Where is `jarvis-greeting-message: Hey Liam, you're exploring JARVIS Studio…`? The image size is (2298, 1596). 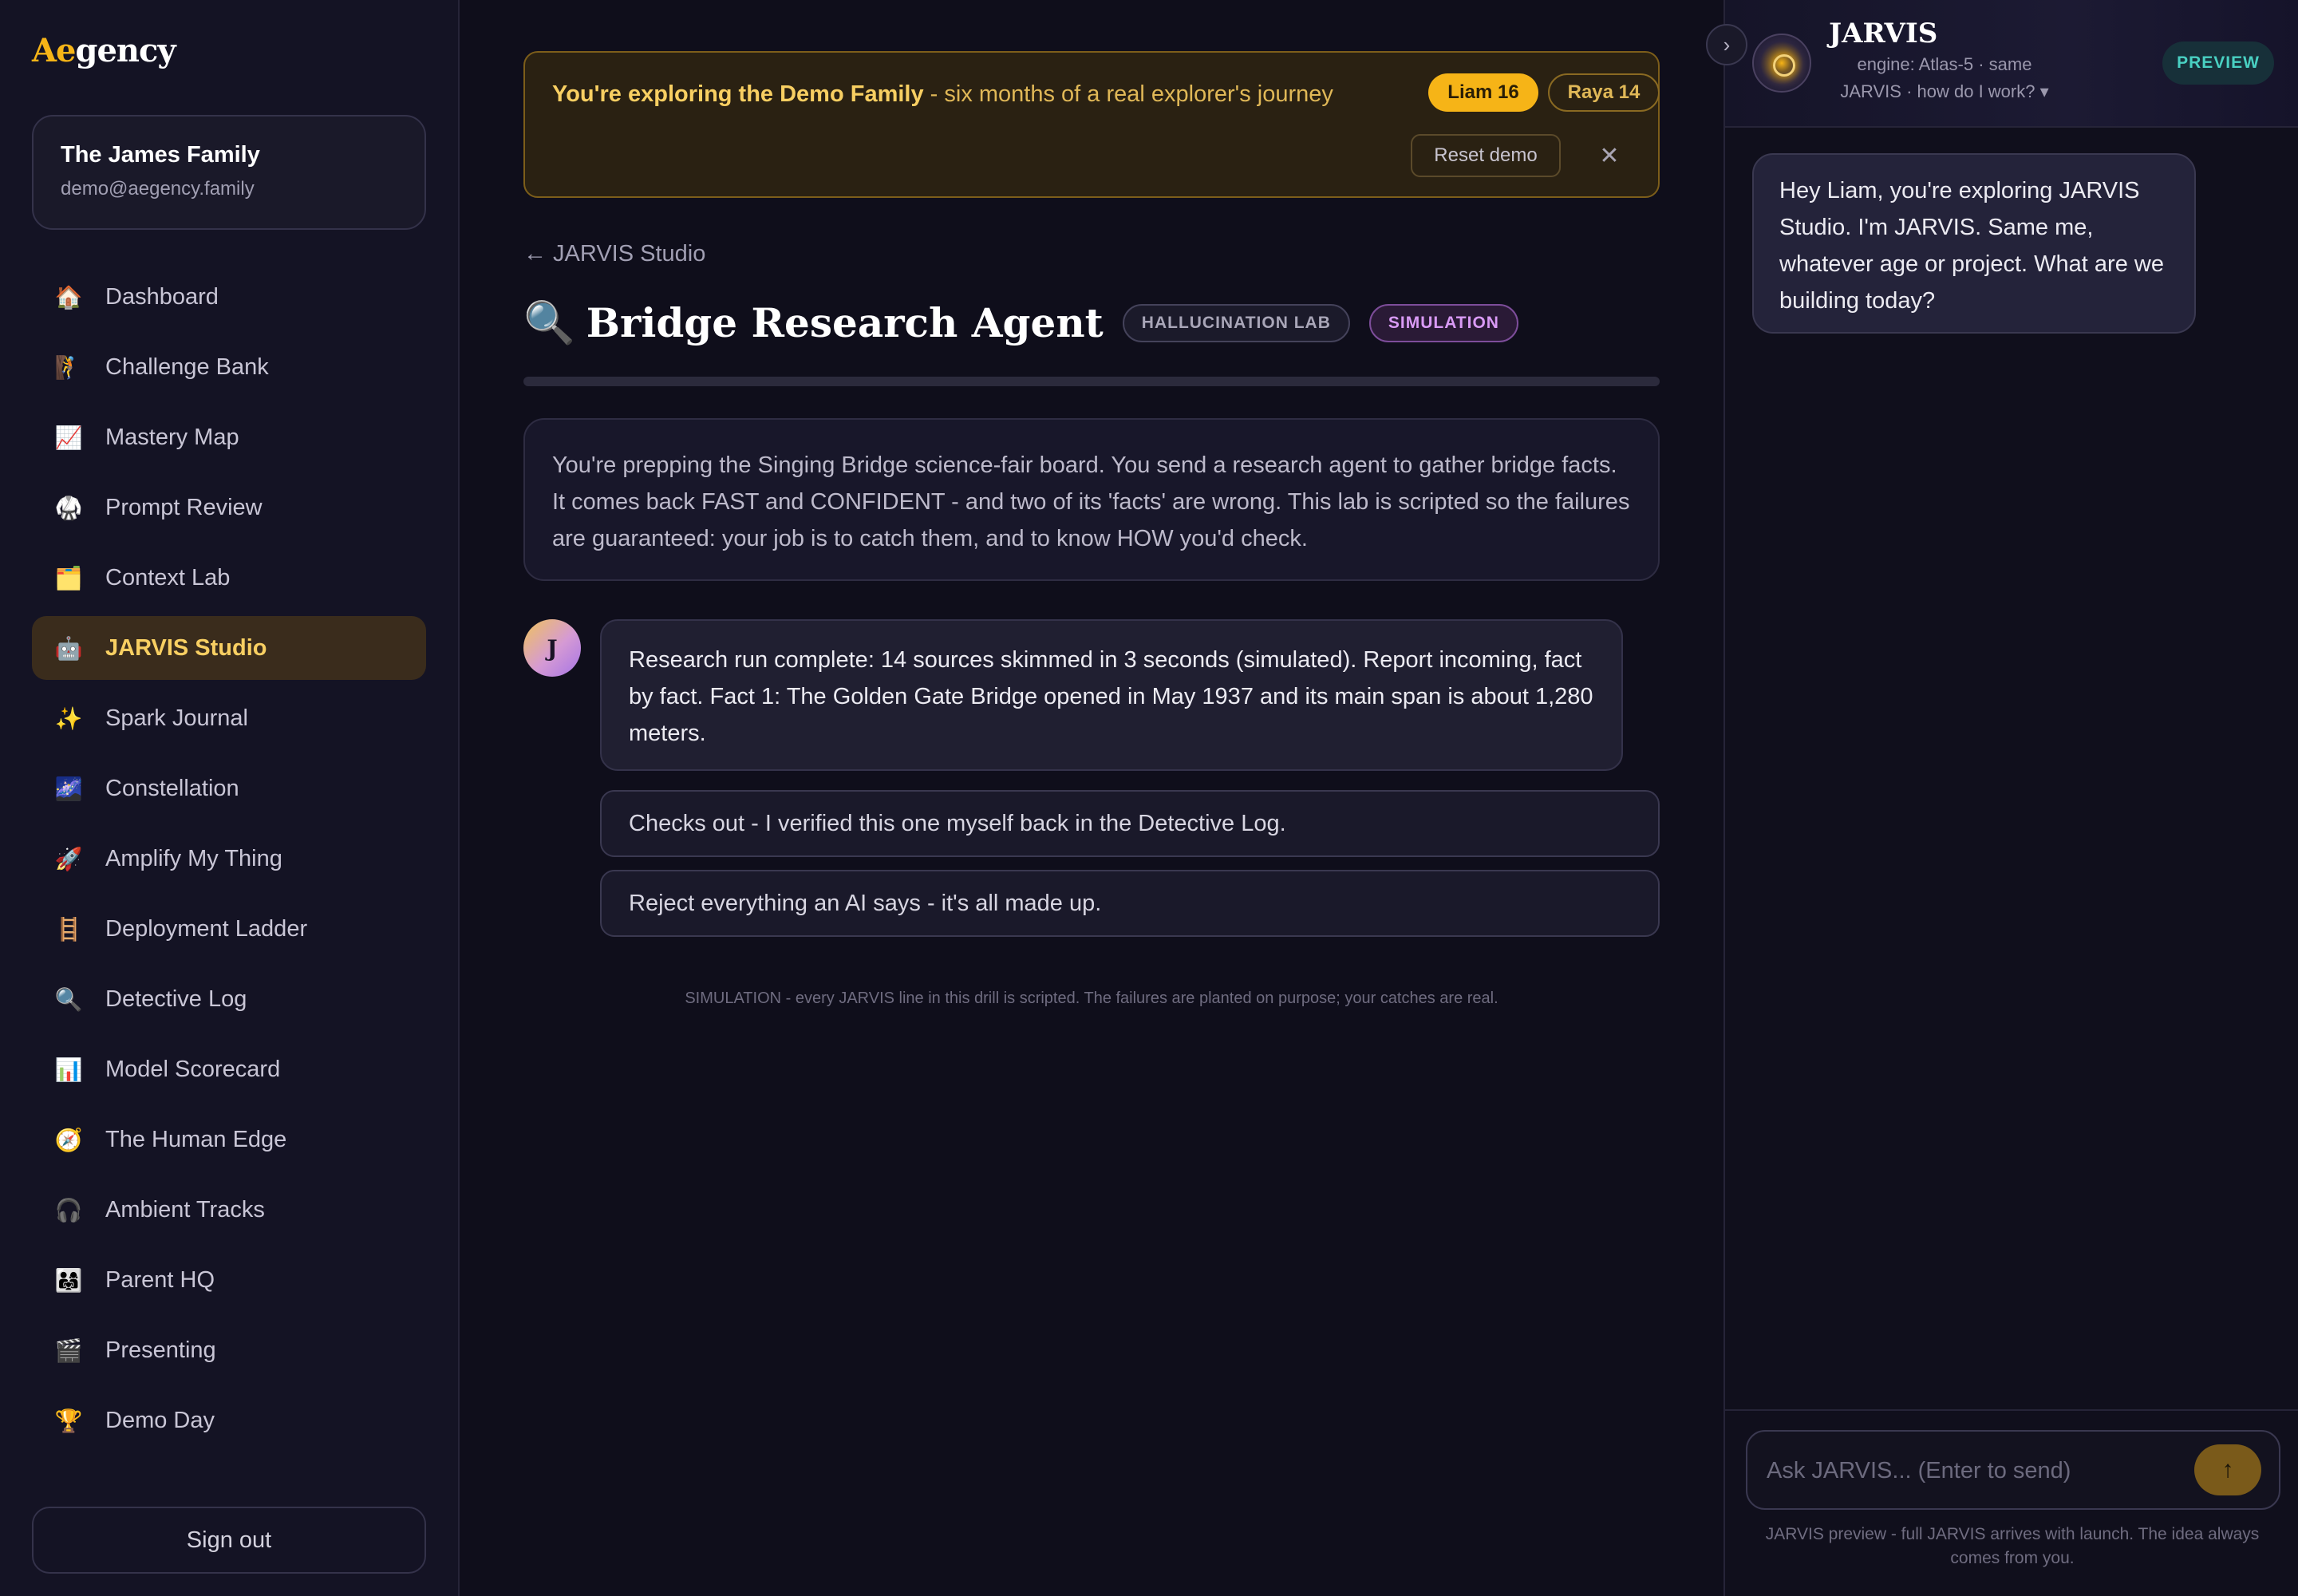
jarvis-greeting-message: Hey Liam, you're exploring JARVIS Studio… is located at coordinates (1974, 243).